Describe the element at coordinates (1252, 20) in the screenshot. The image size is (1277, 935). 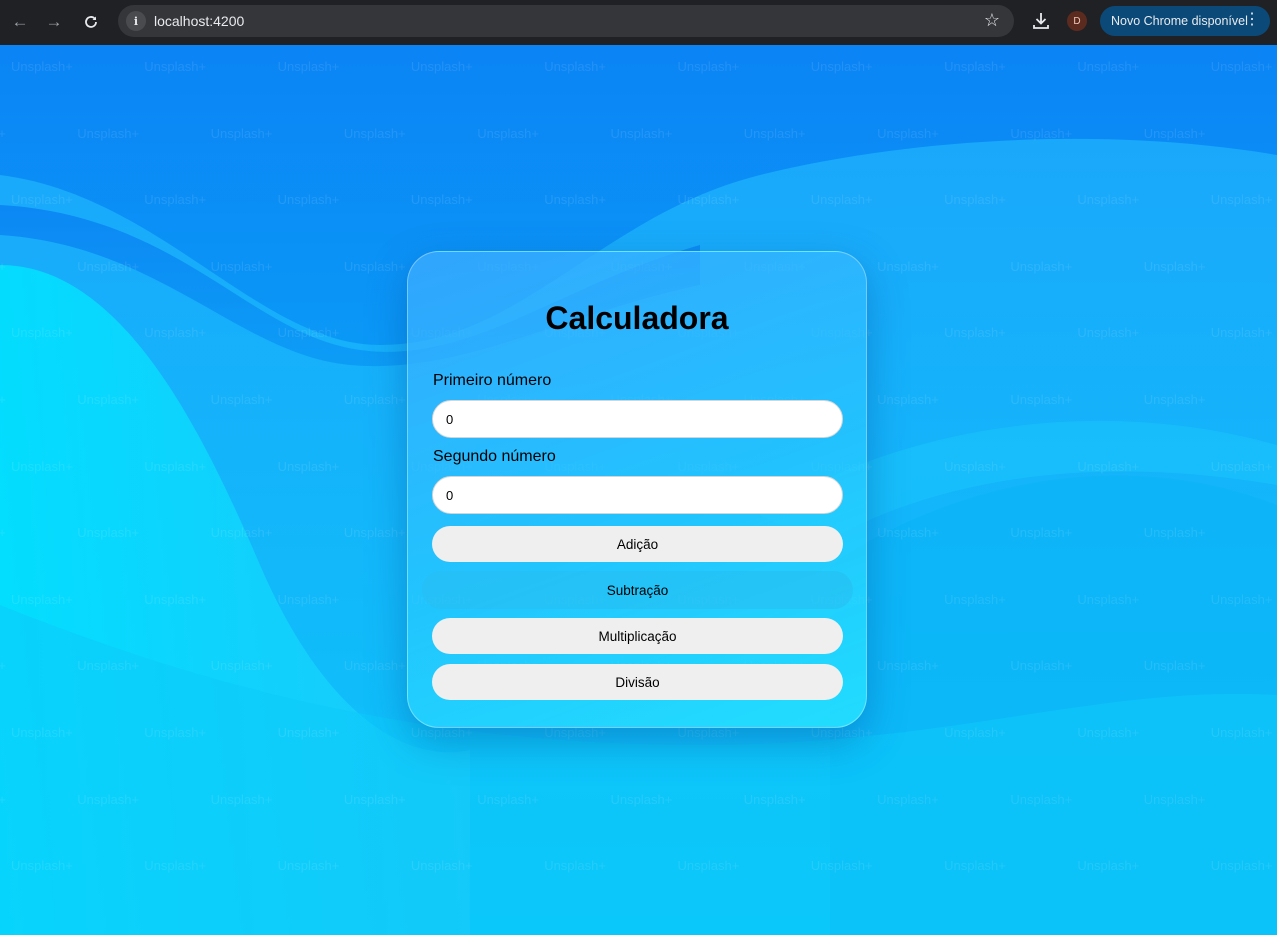
I see `more-vert-icon: ⋮` at that location.